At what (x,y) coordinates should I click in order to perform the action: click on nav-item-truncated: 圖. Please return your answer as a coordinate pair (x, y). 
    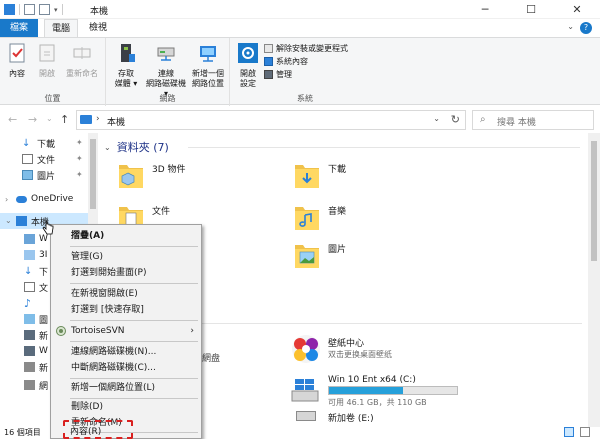
    Looking at the image, I should click on (36, 319).